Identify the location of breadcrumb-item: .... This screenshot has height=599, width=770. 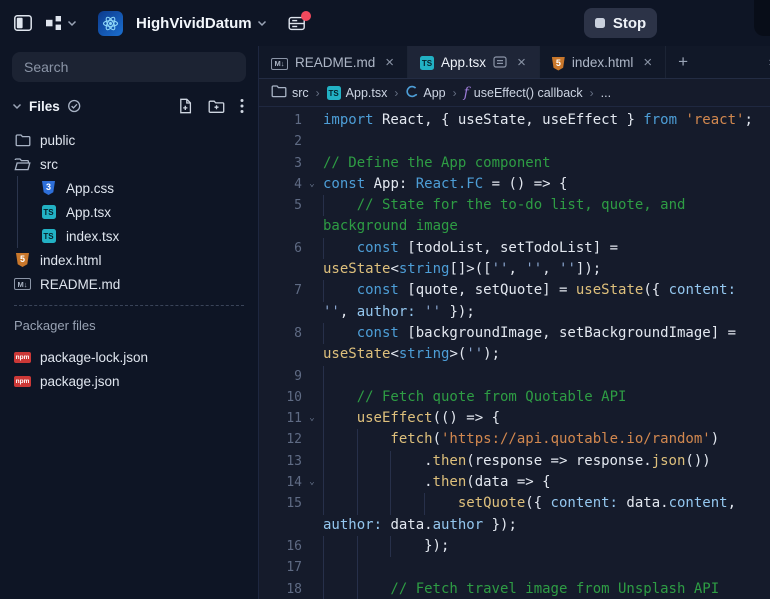
(606, 93).